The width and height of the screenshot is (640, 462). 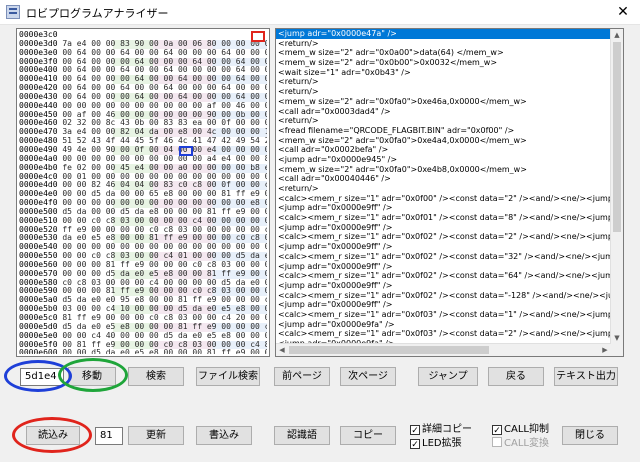 What do you see at coordinates (186, 151) in the screenshot?
I see `highlight-marker-blue` at bounding box center [186, 151].